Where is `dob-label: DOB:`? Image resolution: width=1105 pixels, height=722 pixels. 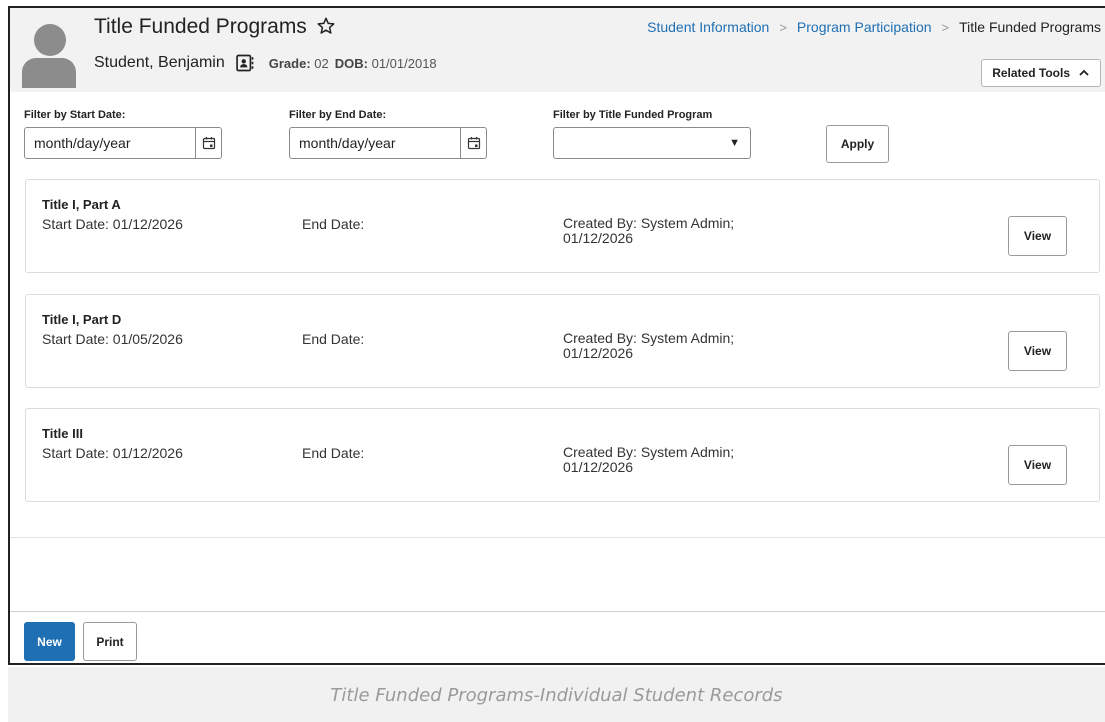
dob-label: DOB: is located at coordinates (351, 63).